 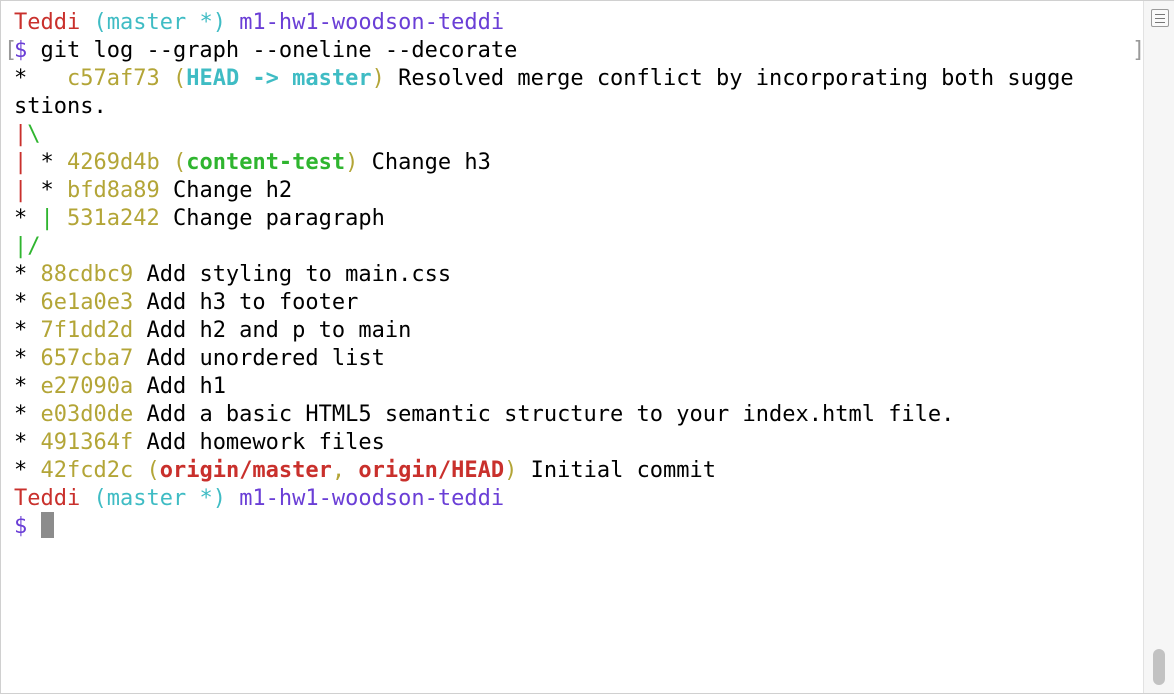 I want to click on commit-message: Initial commit, so click(x=617, y=470).